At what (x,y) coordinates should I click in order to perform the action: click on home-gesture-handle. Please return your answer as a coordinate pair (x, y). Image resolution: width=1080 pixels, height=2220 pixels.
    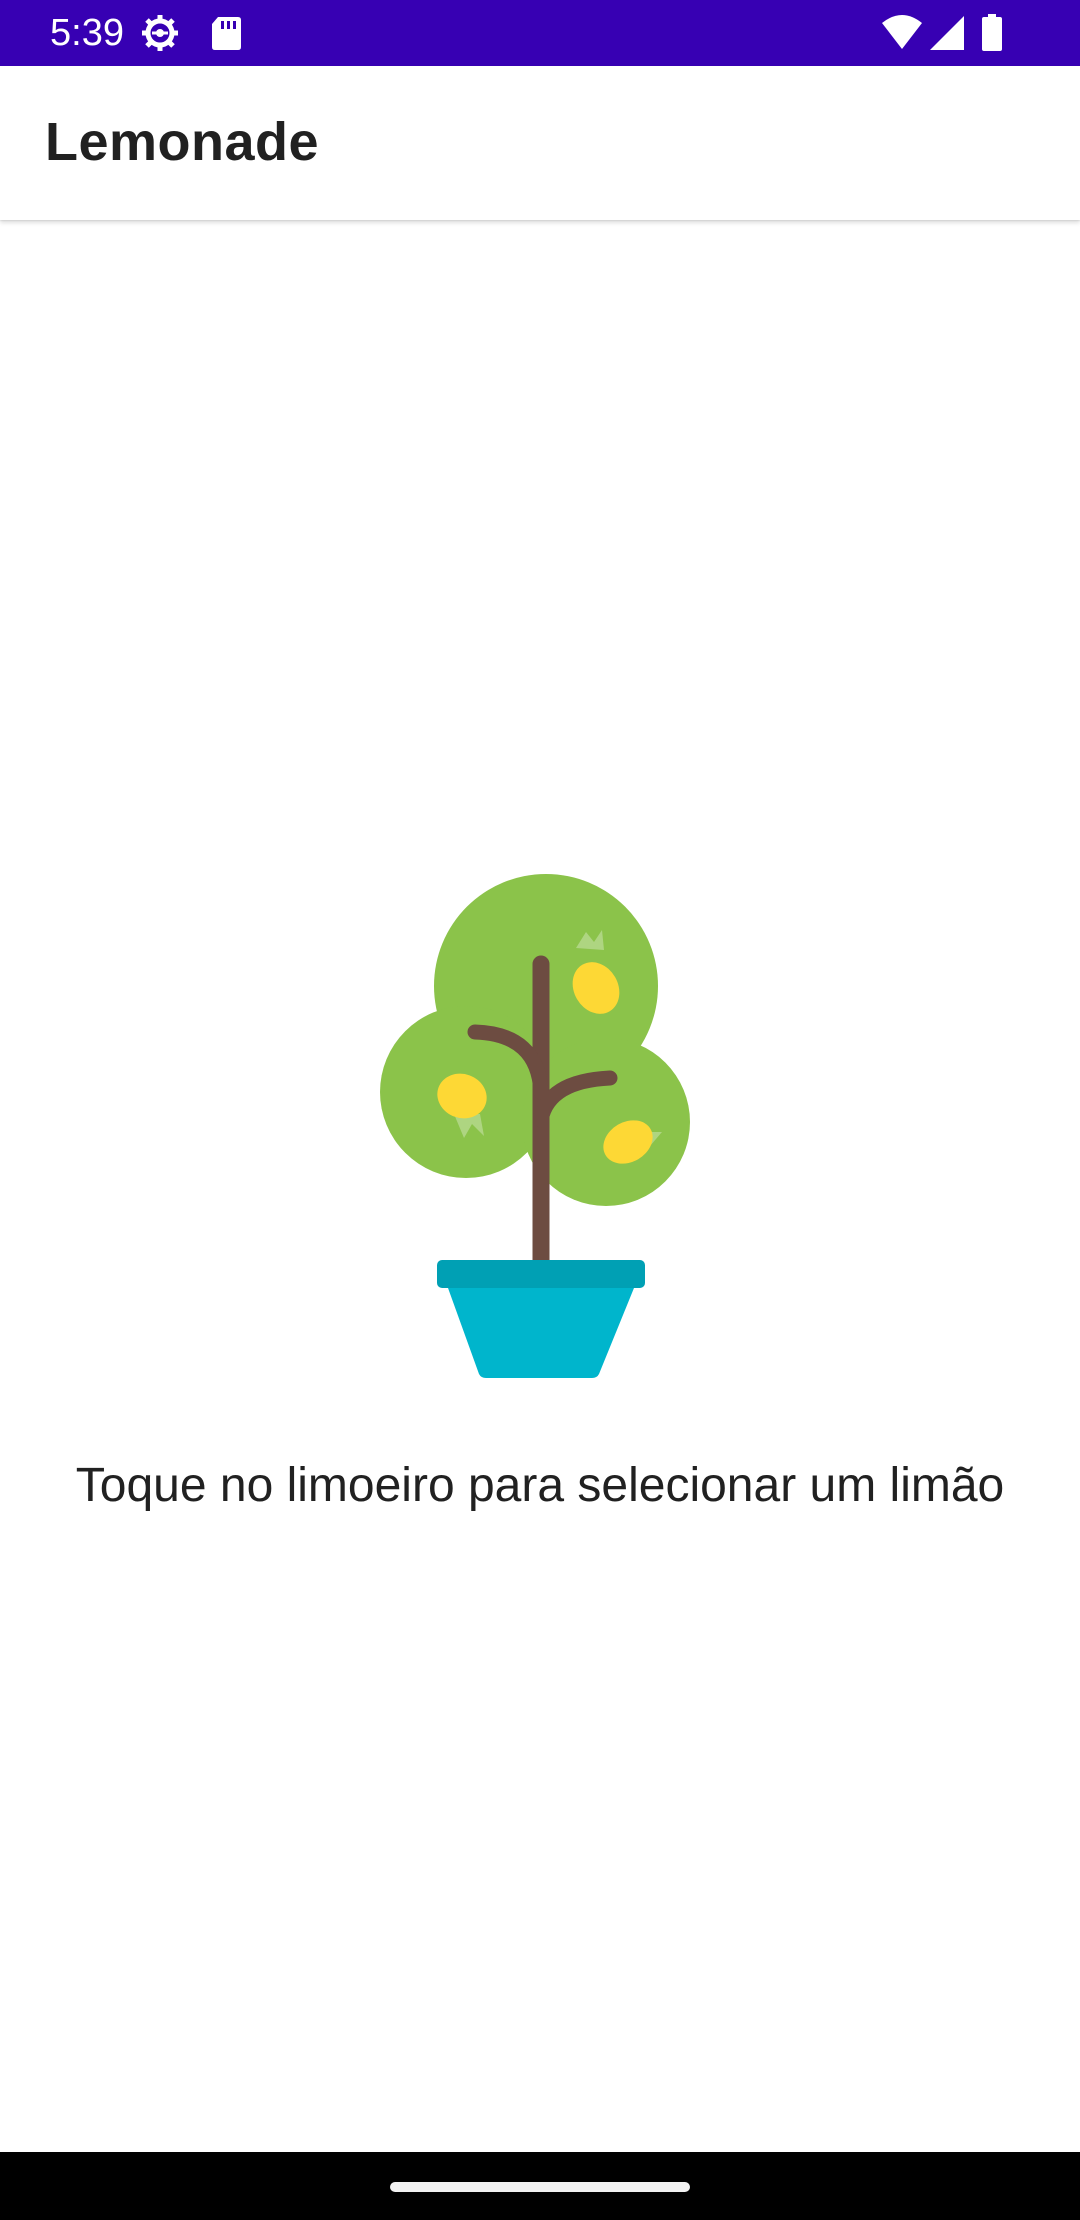
    Looking at the image, I should click on (540, 2187).